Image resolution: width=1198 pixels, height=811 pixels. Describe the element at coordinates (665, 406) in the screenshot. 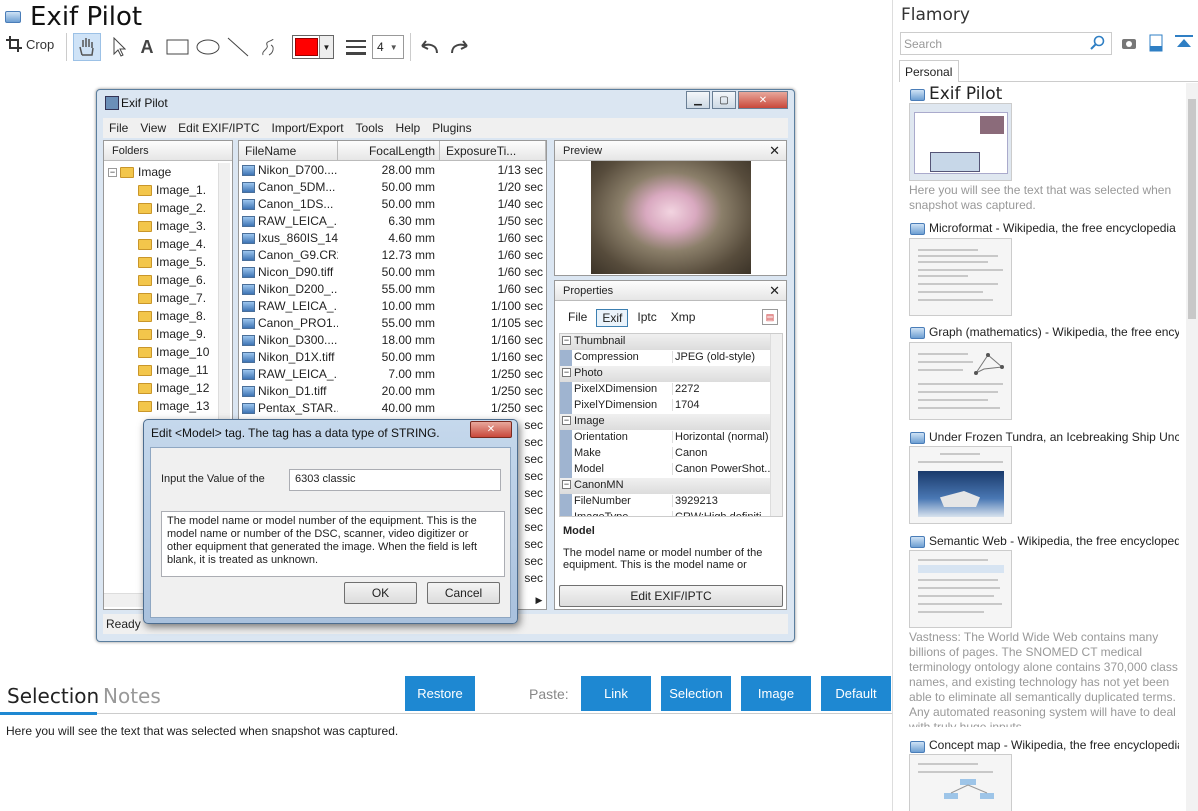

I see `property-row: PixelYDimension 1704` at that location.